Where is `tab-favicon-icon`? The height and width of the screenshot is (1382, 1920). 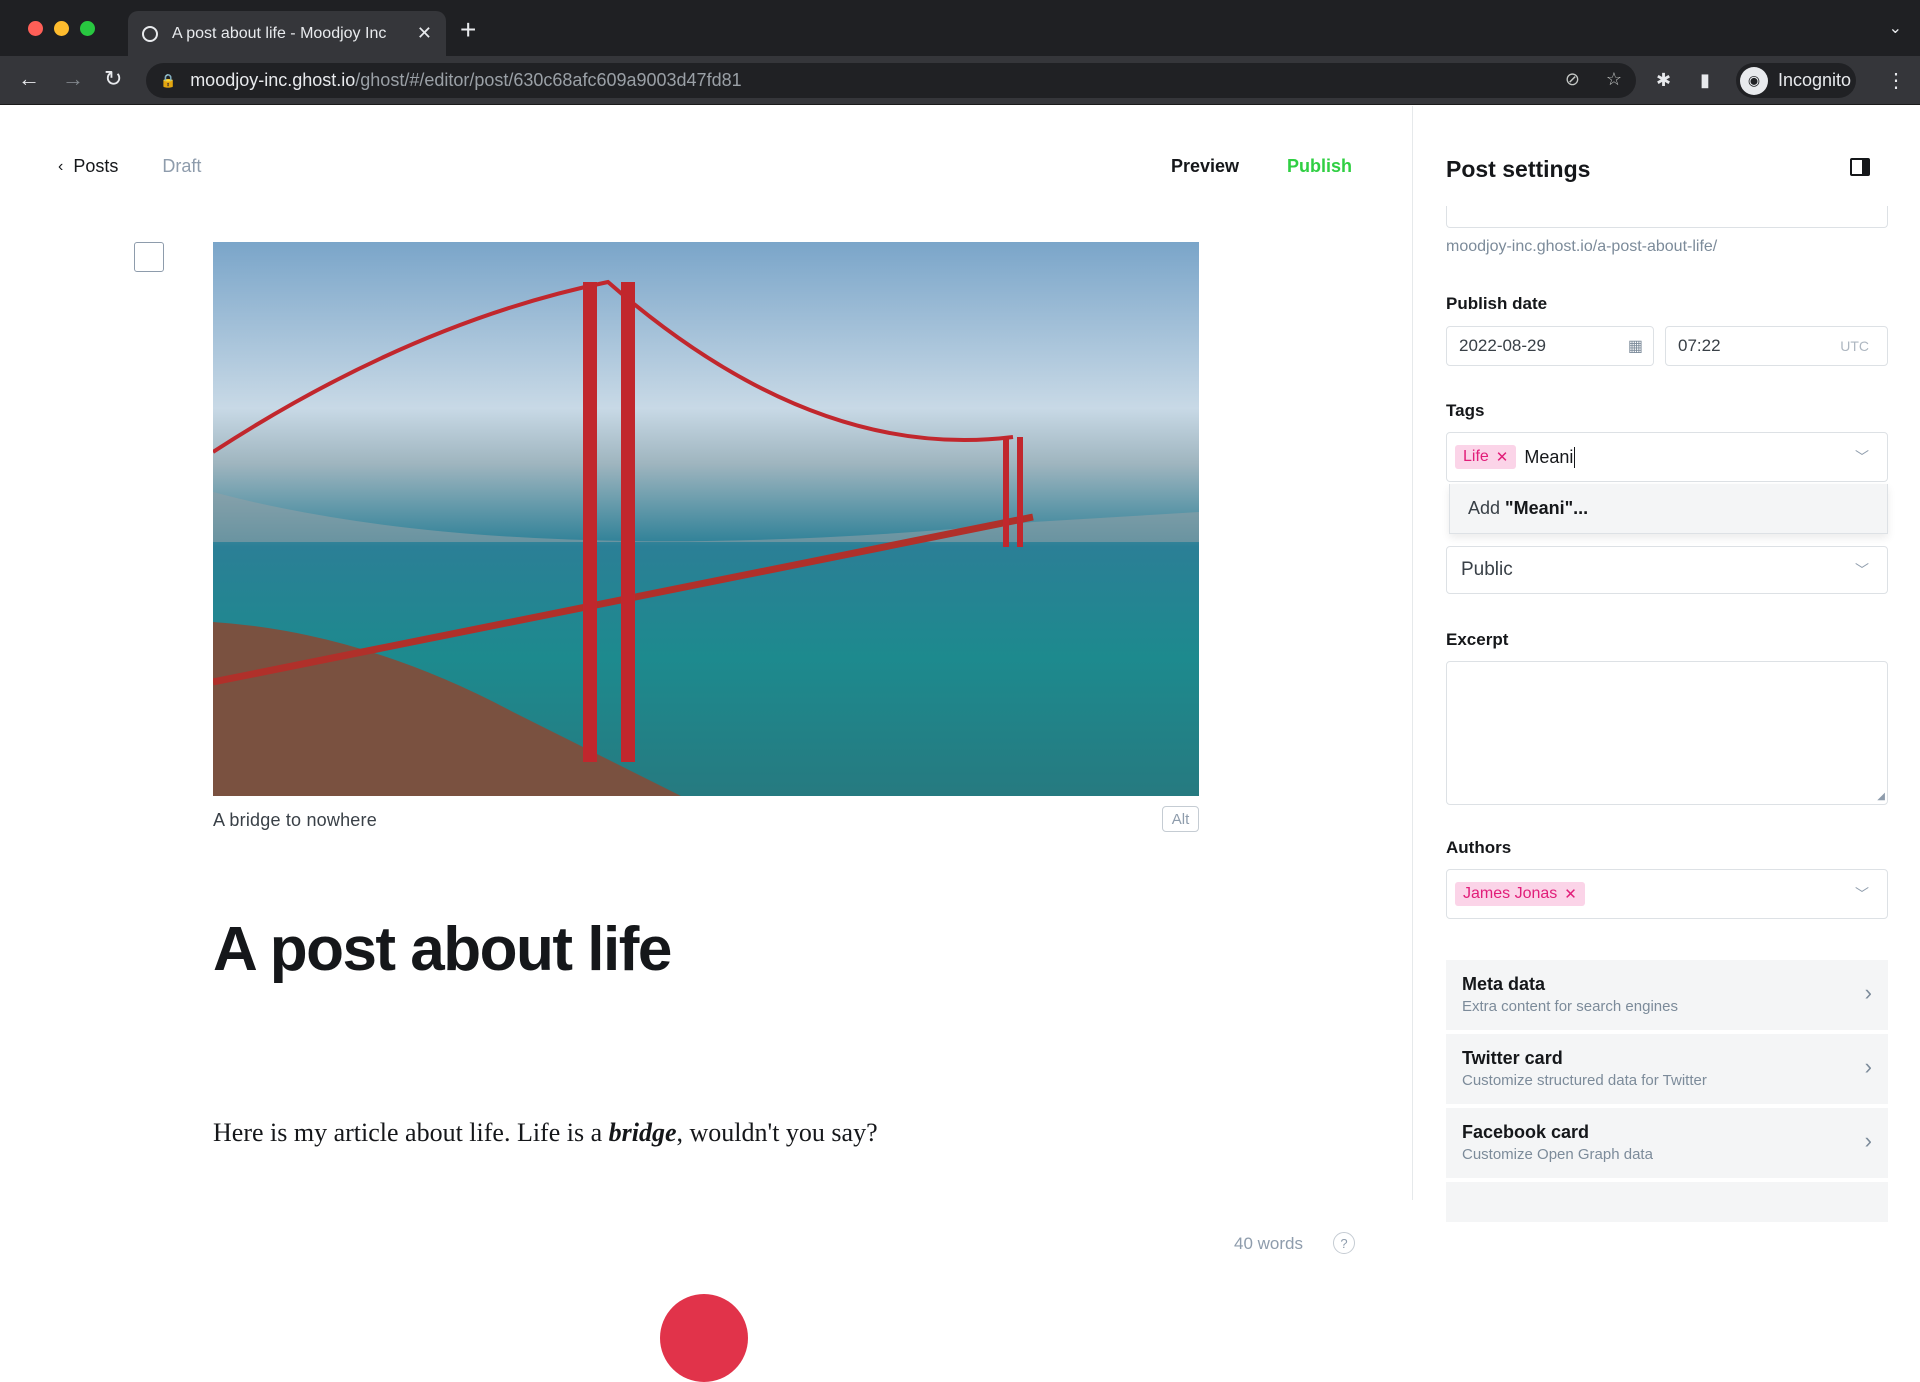 tab-favicon-icon is located at coordinates (150, 33).